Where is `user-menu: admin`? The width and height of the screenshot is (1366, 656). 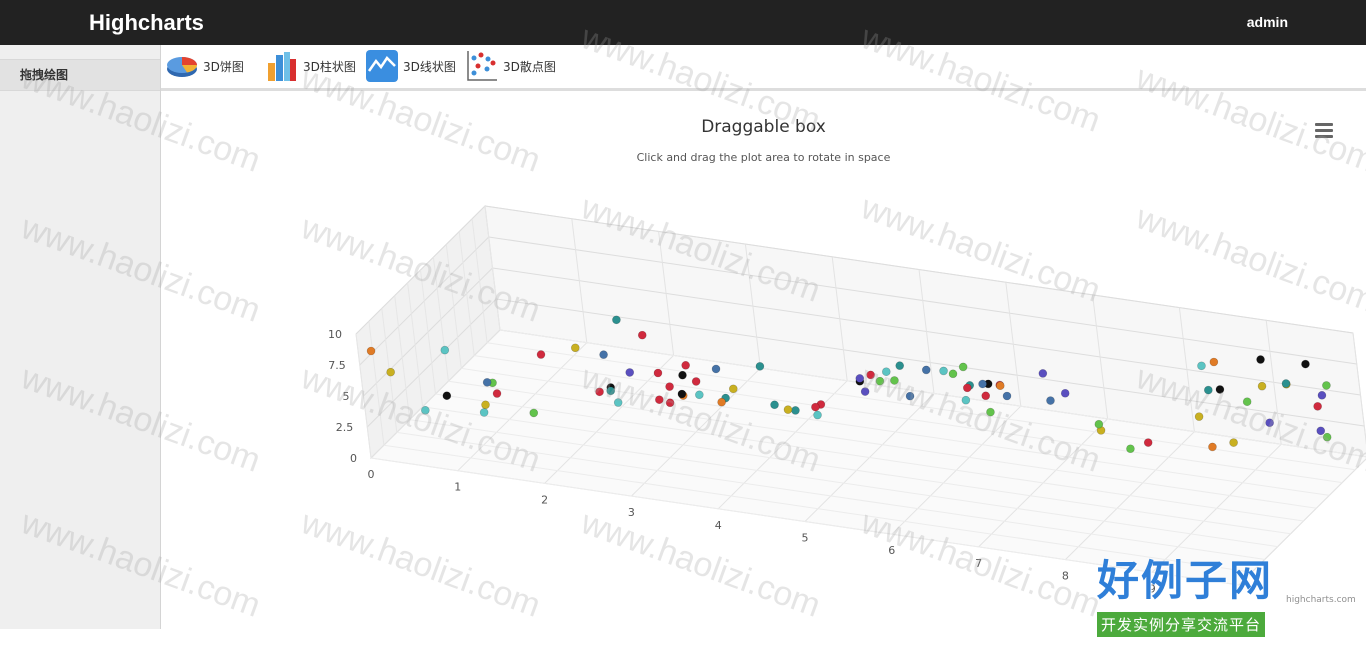 user-menu: admin is located at coordinates (1267, 22).